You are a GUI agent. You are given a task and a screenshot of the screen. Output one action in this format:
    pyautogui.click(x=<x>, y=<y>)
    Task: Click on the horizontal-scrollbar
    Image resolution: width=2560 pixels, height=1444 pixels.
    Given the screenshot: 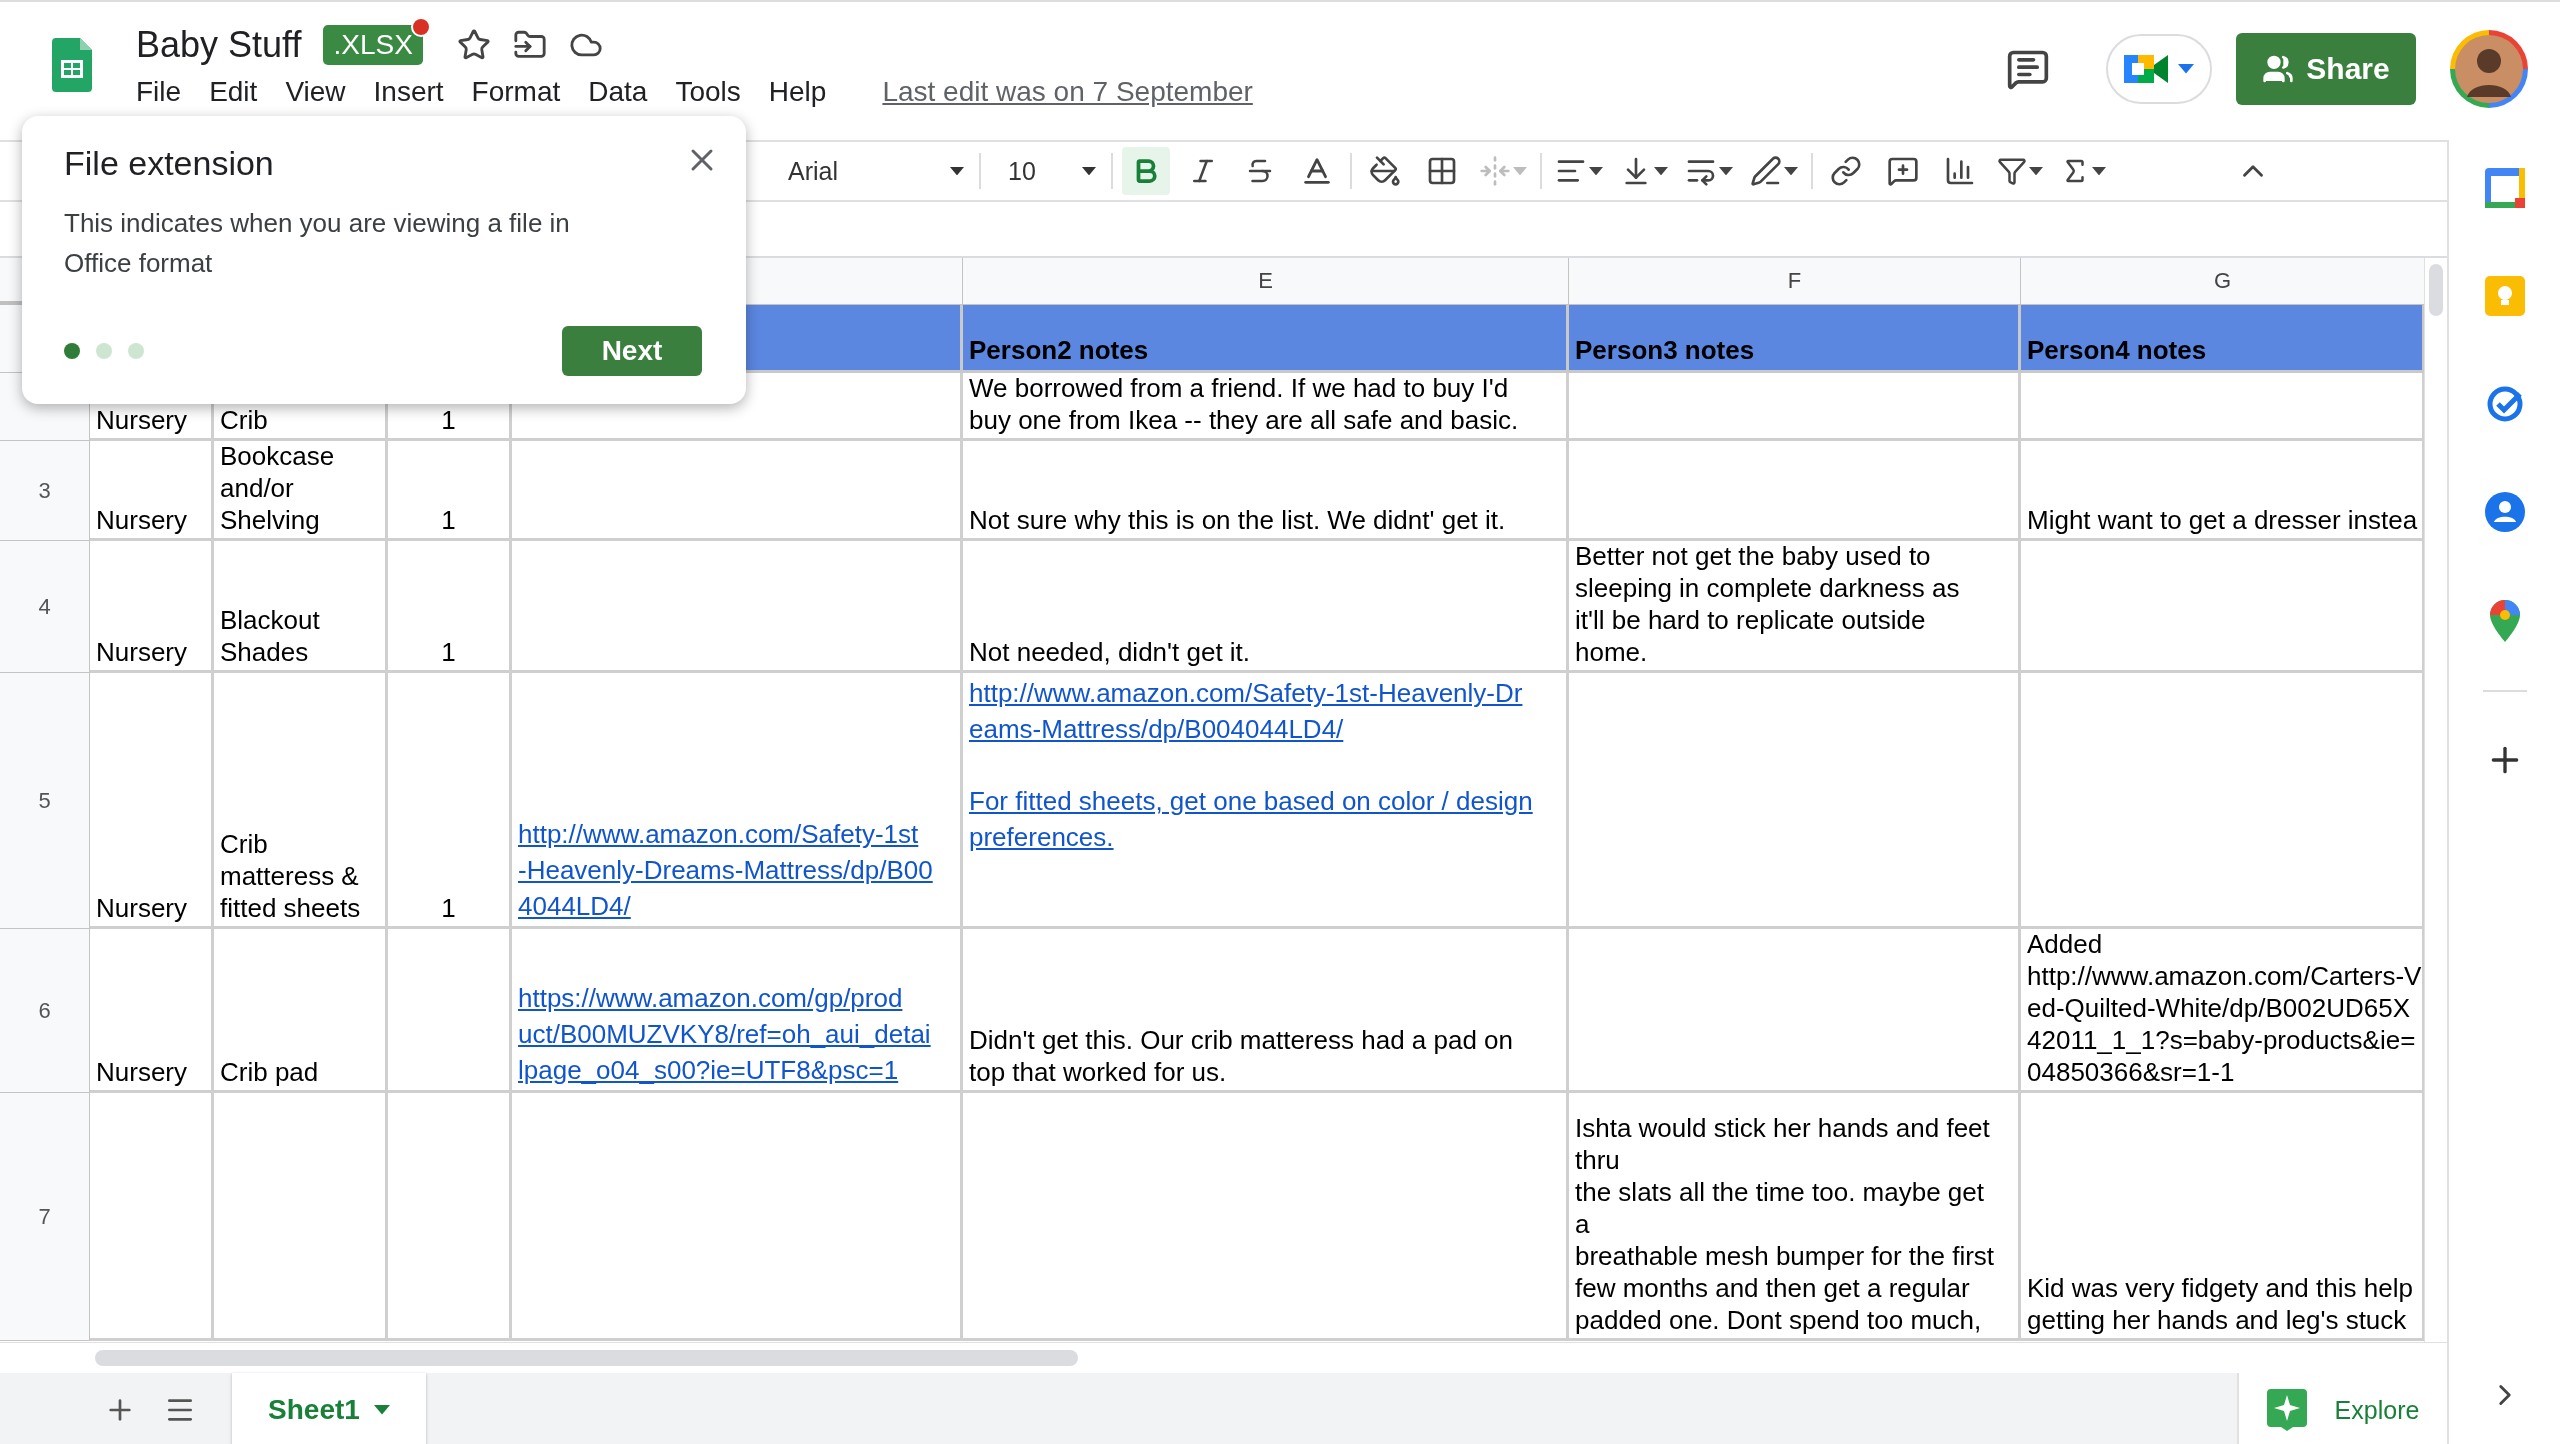 What is the action you would take?
    pyautogui.click(x=586, y=1358)
    